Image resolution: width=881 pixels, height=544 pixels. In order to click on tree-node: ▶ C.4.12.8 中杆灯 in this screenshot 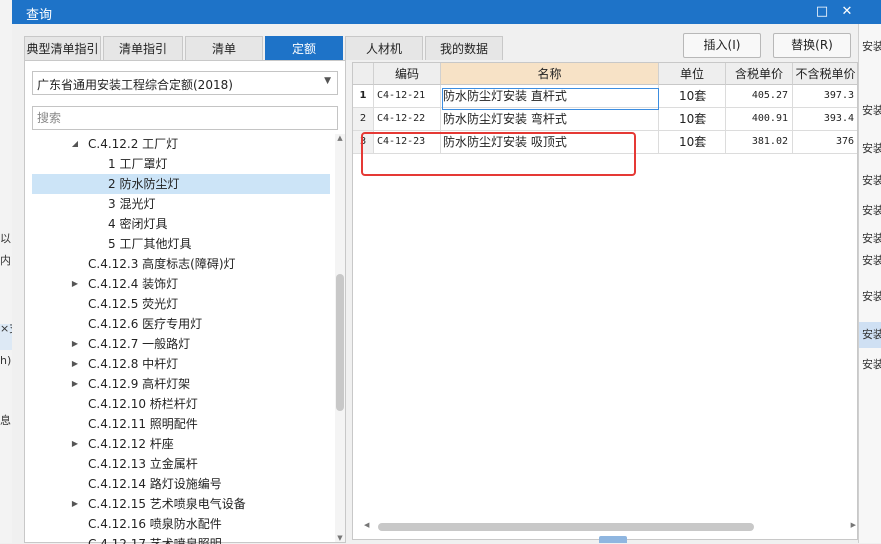, I will do `click(181, 364)`.